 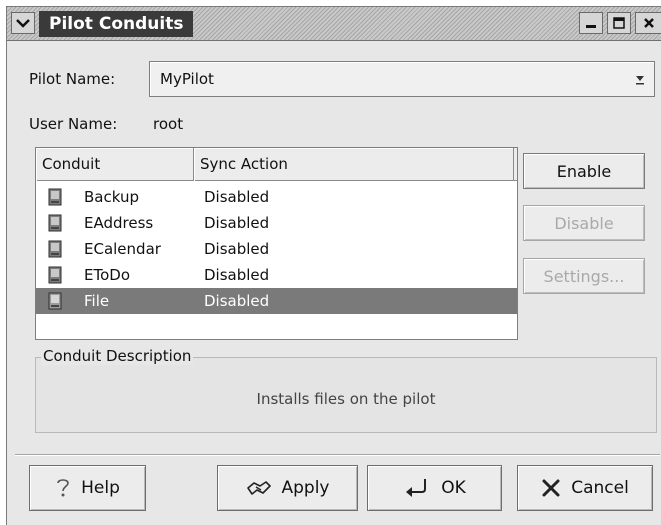 I want to click on conduit-name: File, so click(x=97, y=301).